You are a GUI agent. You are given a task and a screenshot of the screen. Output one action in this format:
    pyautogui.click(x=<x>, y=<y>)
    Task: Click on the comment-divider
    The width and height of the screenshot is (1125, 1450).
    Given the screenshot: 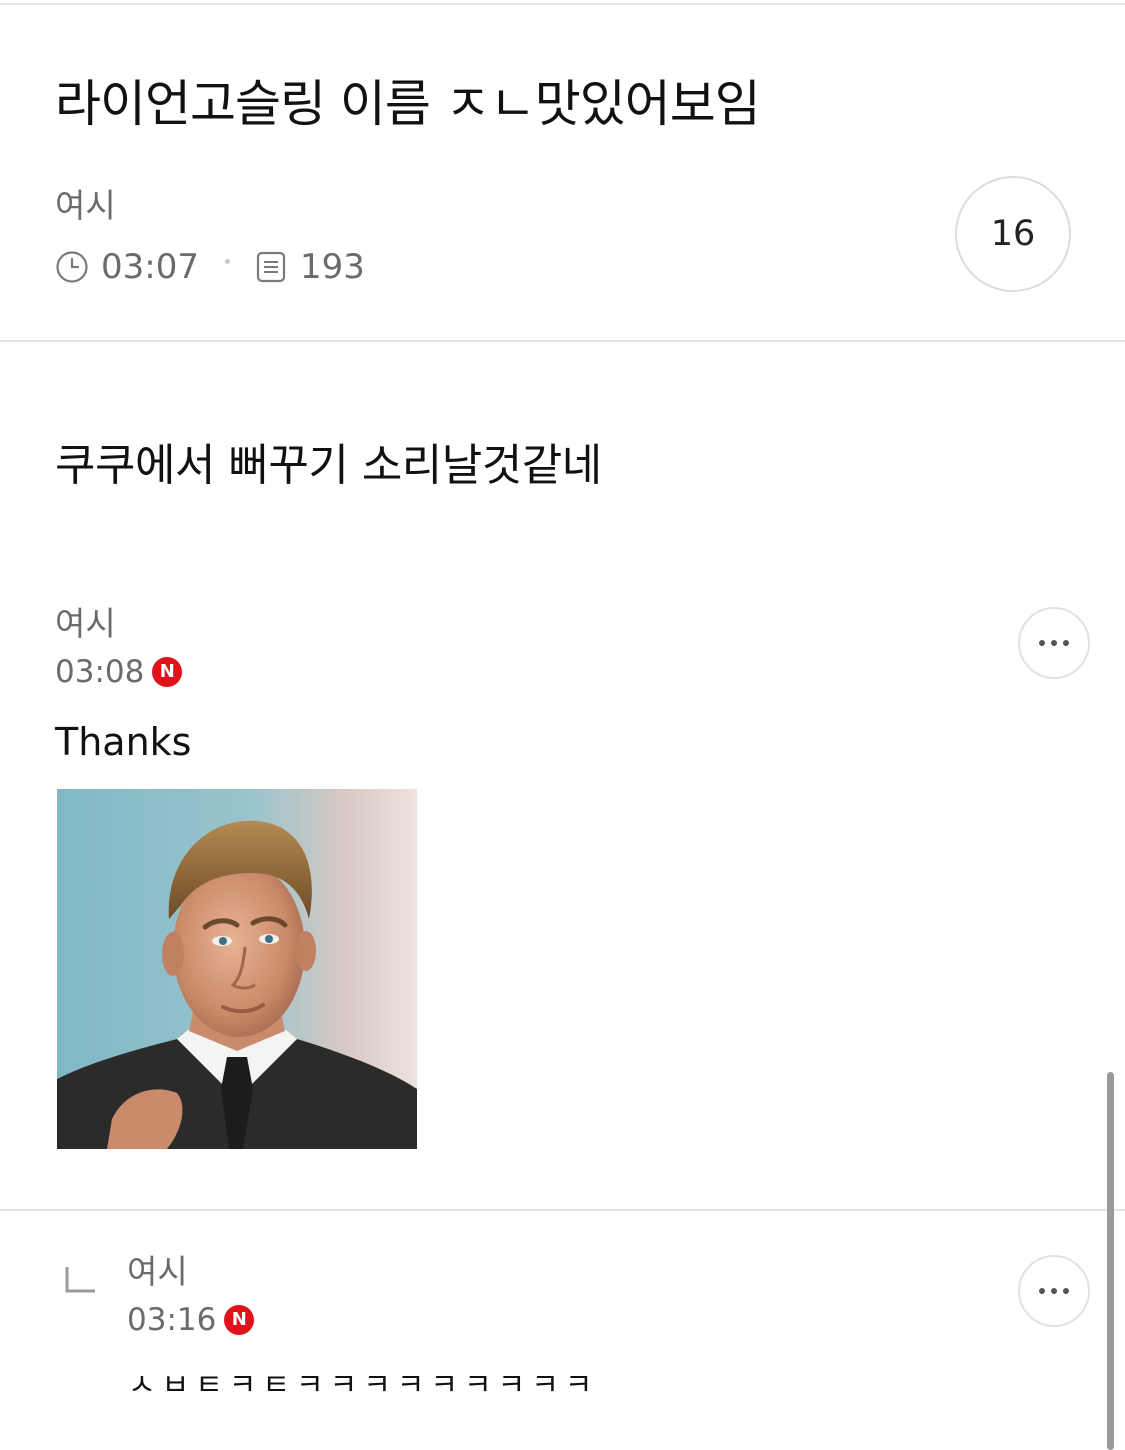 What is the action you would take?
    pyautogui.click(x=562, y=1210)
    